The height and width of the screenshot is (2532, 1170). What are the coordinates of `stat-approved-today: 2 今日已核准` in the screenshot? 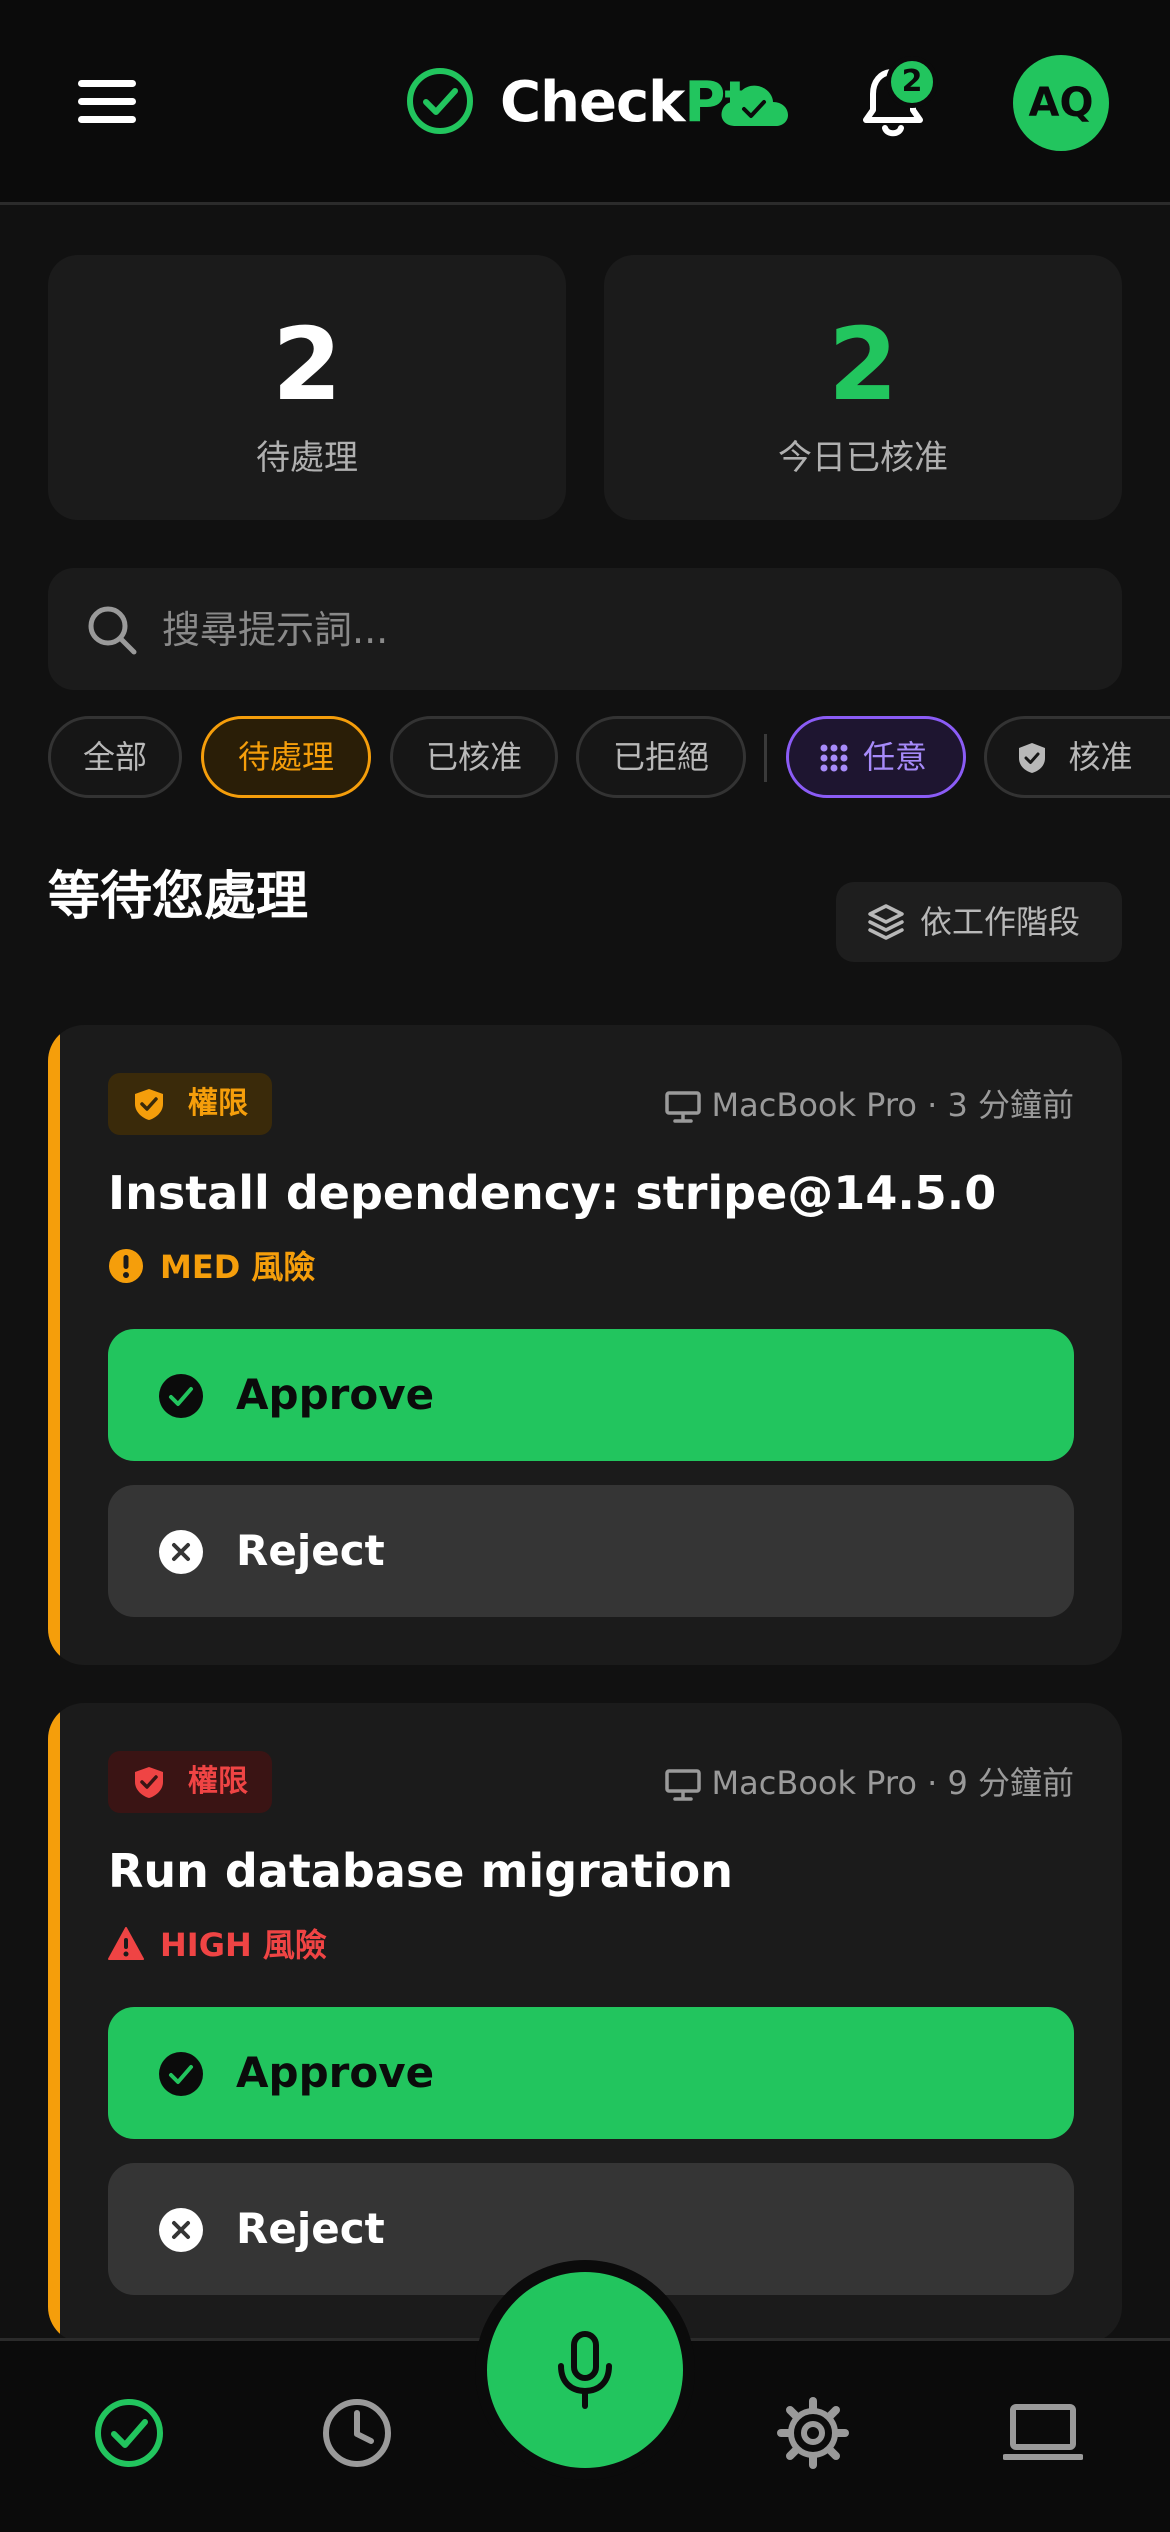 It's located at (863, 387).